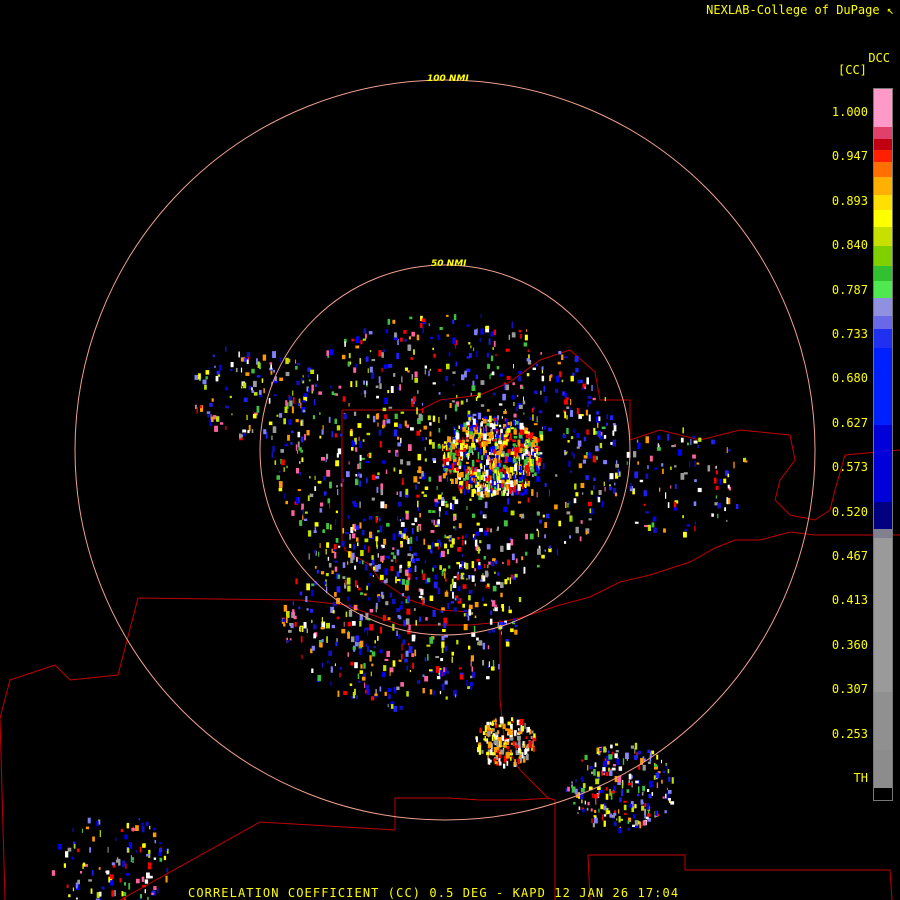 This screenshot has height=900, width=900. I want to click on cursor-arrow-icon: ↖, so click(886, 10).